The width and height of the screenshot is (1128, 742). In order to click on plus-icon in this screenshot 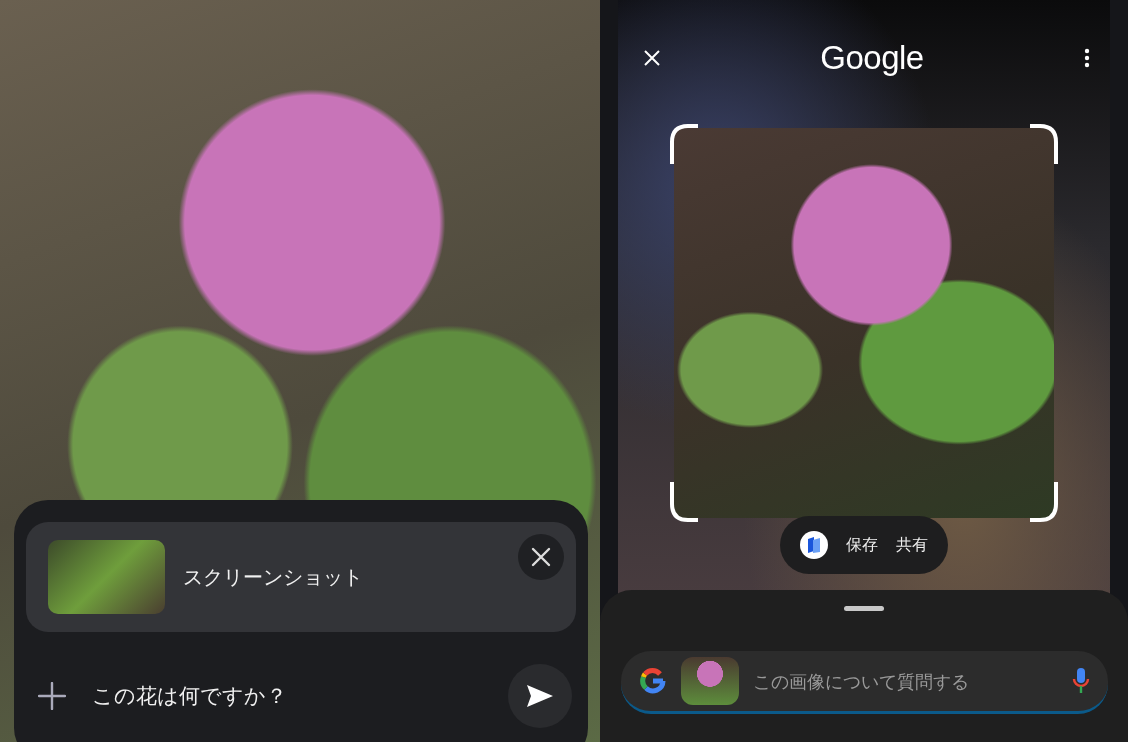, I will do `click(52, 696)`.